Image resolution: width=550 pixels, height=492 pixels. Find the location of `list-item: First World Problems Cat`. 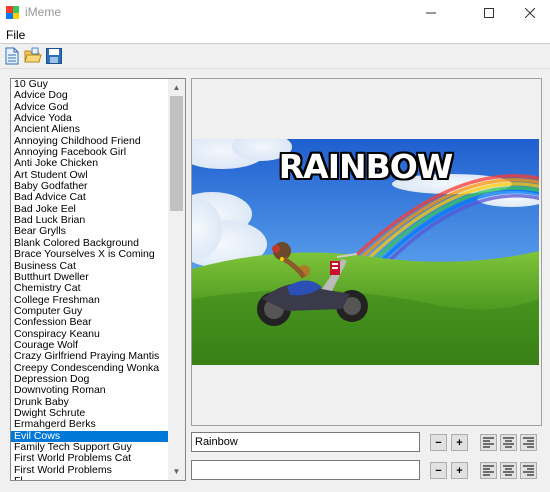

list-item: First World Problems Cat is located at coordinates (89, 458).